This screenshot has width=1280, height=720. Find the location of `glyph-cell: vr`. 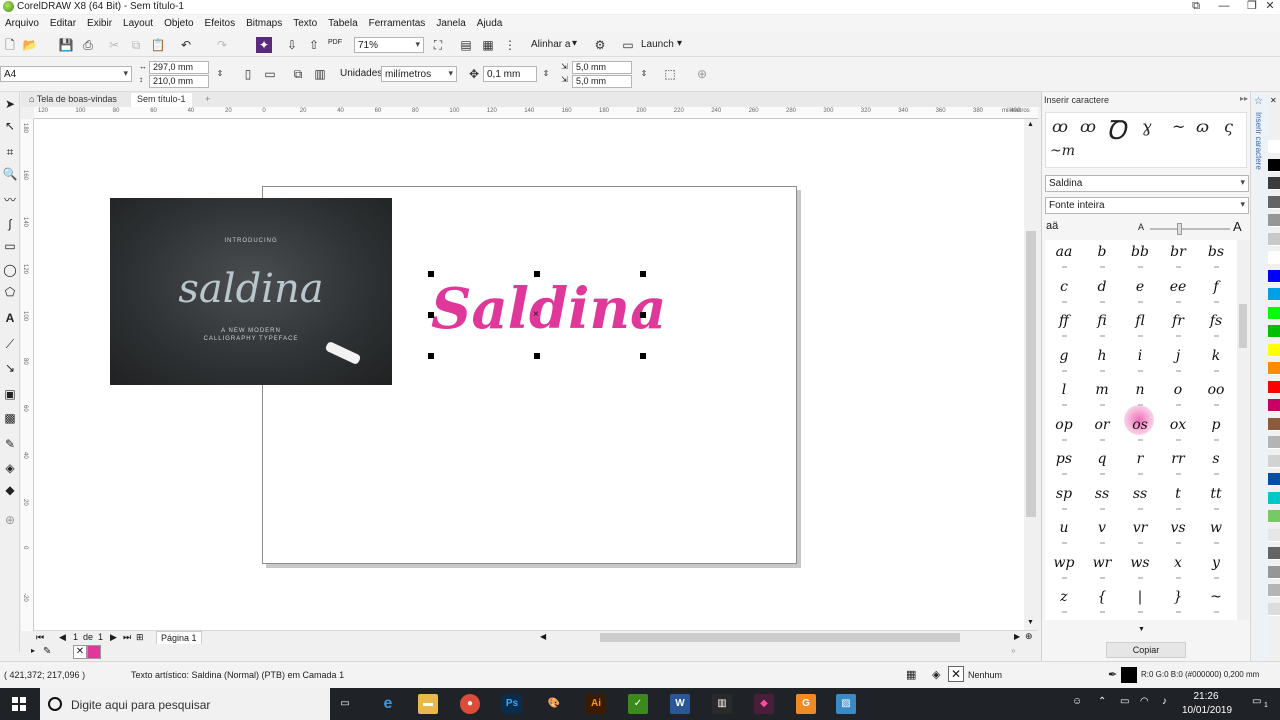

glyph-cell: vr is located at coordinates (1140, 533).